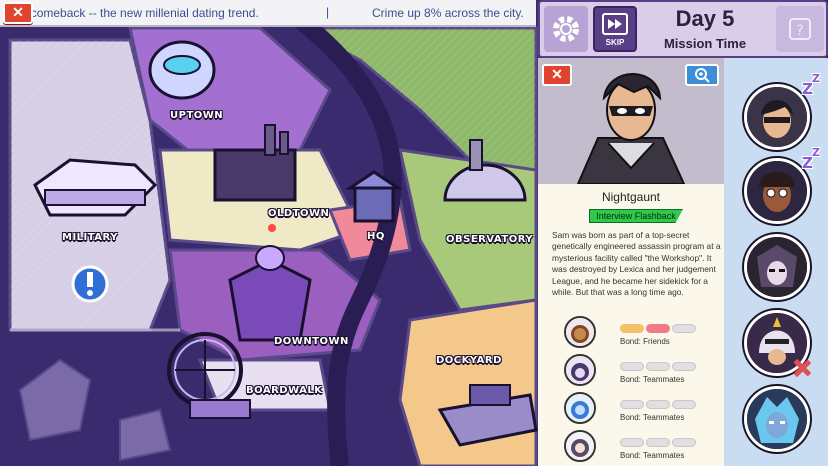 Image resolution: width=828 pixels, height=466 pixels. Describe the element at coordinates (615, 42) in the screenshot. I see `skip-label: SKIP` at that location.